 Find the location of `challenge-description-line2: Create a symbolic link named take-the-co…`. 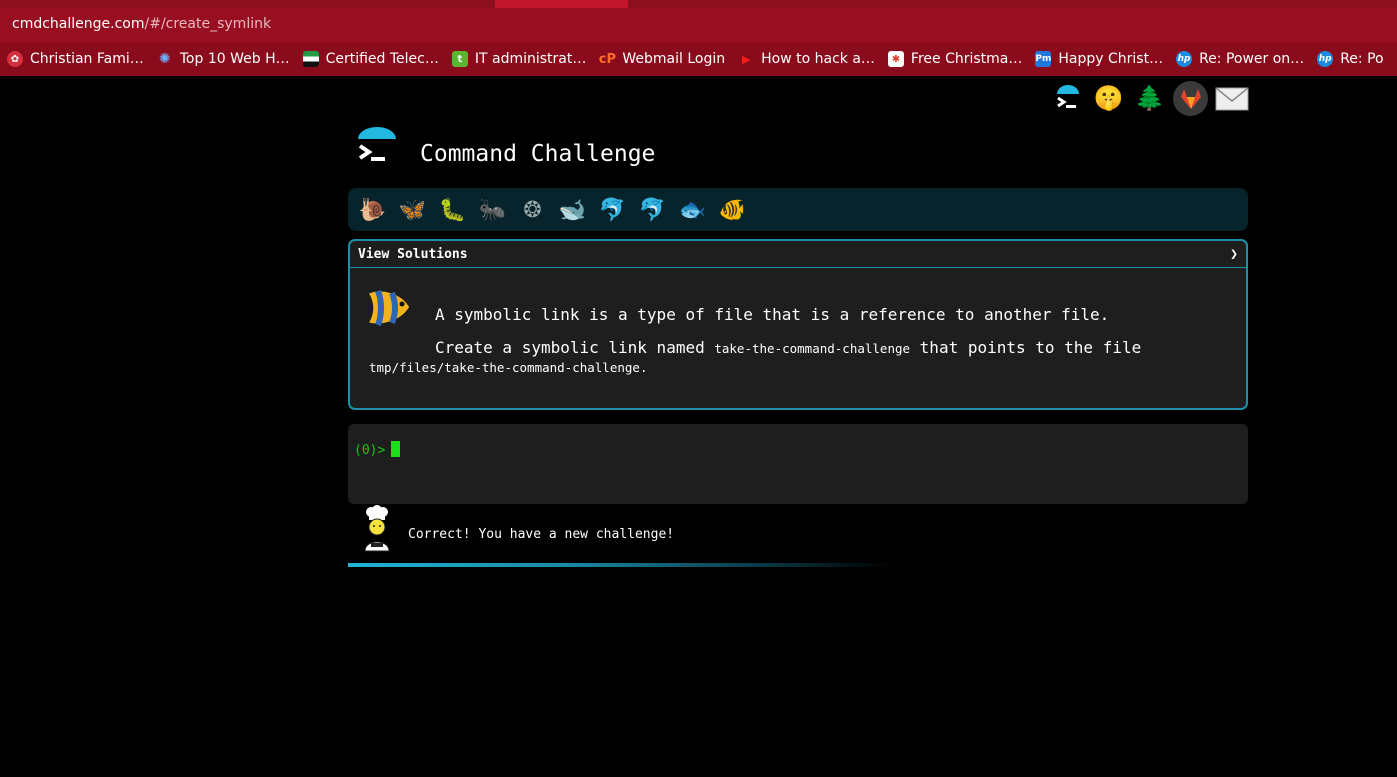

challenge-description-line2: Create a symbolic link named take-the-co… is located at coordinates (788, 347).